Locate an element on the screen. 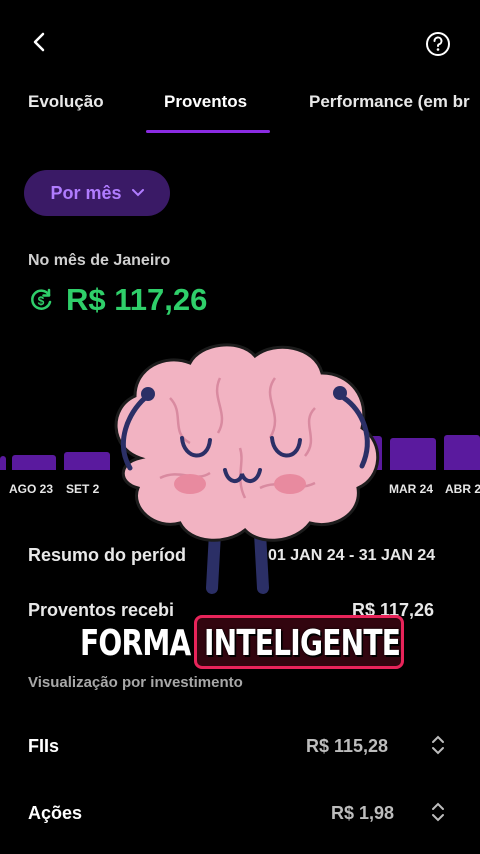 The width and height of the screenshot is (480, 854). chevron-down-icon is located at coordinates (137, 193).